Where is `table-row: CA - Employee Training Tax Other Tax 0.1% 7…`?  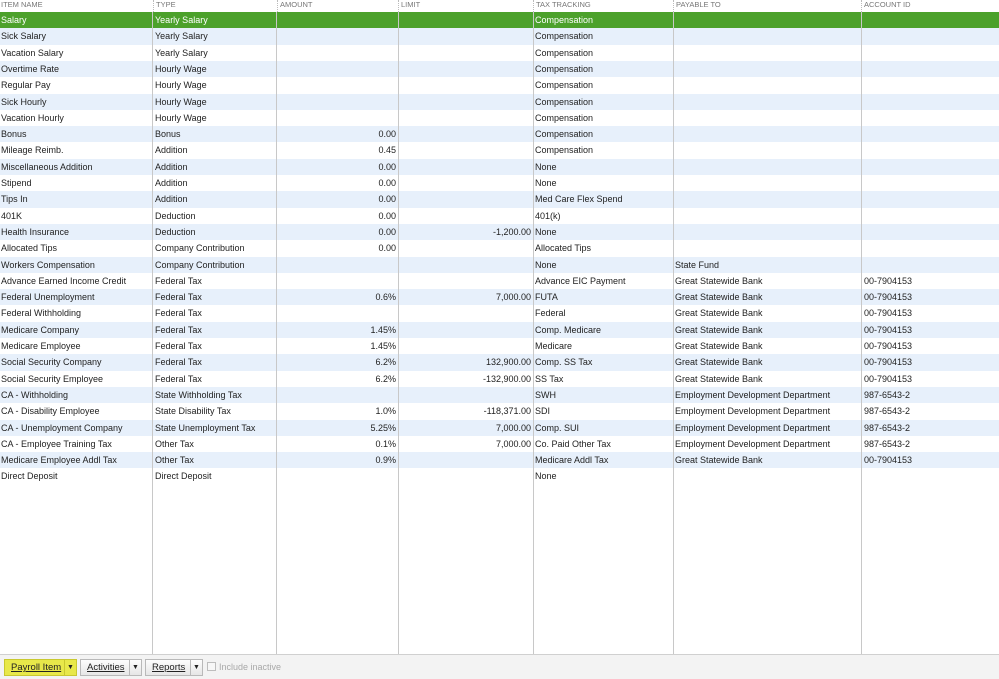 table-row: CA - Employee Training Tax Other Tax 0.1% 7… is located at coordinates (499, 444).